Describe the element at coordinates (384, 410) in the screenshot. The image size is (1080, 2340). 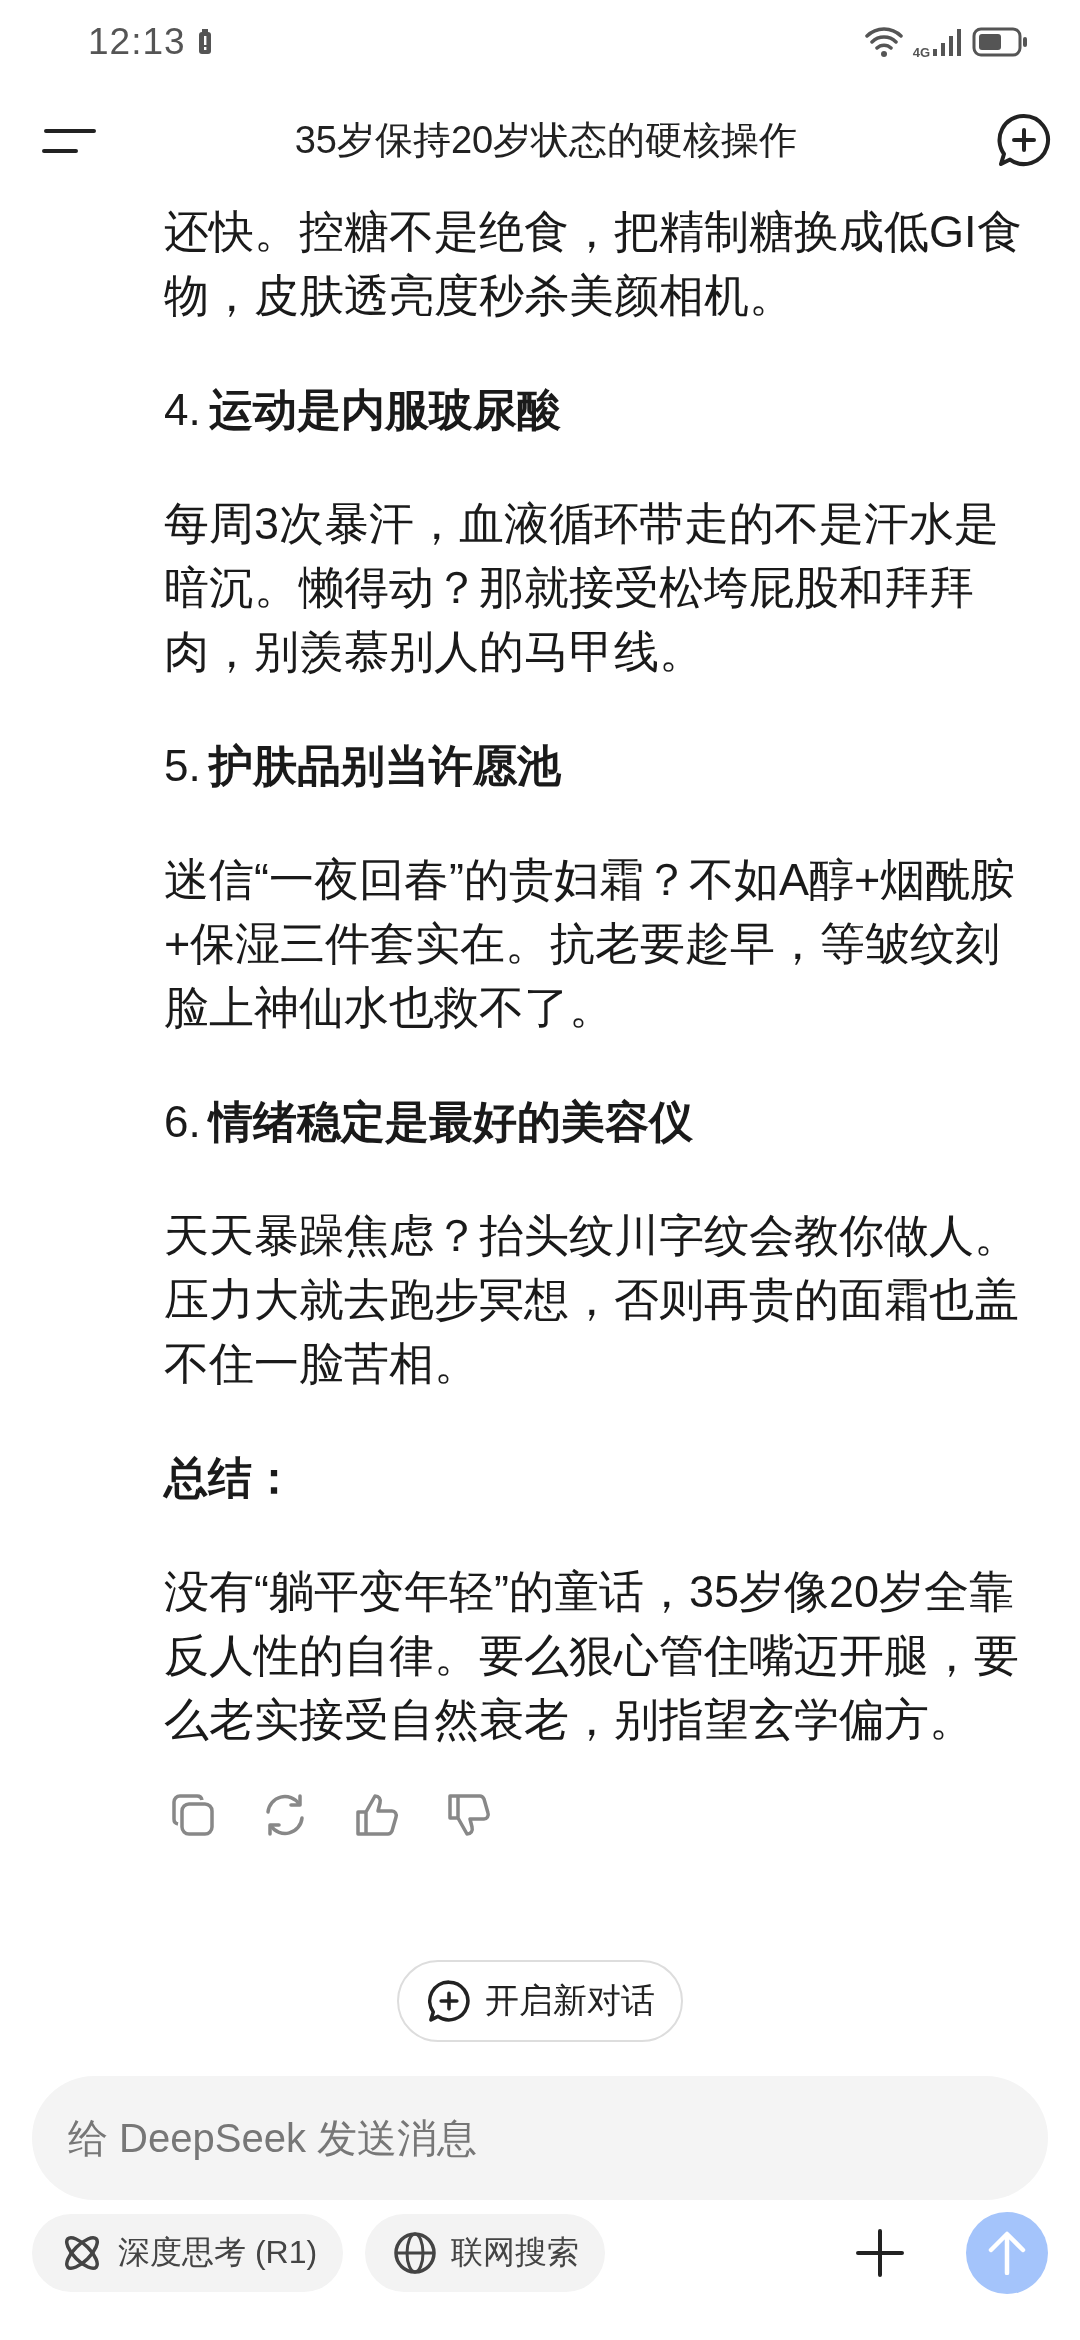
I see `section-heading: 运动是内服玻尿酸` at that location.